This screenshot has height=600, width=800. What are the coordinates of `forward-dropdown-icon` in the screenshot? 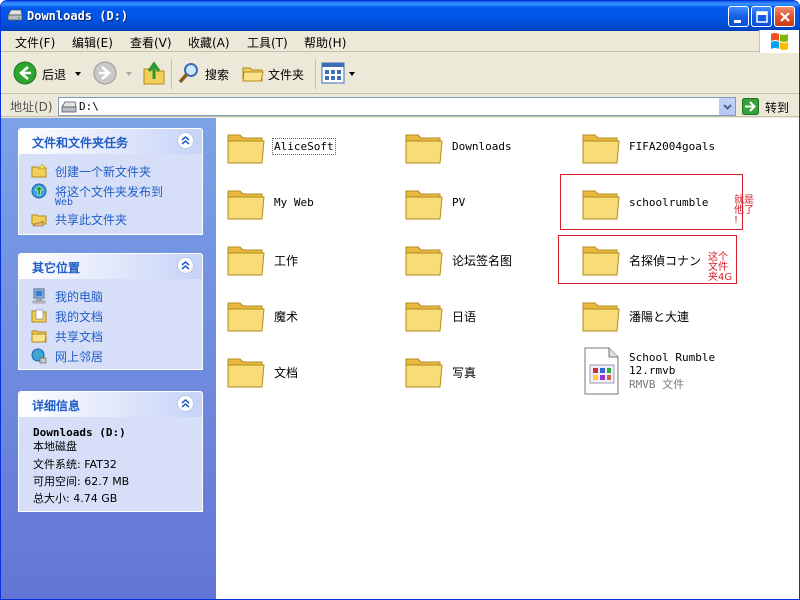 It's located at (129, 74).